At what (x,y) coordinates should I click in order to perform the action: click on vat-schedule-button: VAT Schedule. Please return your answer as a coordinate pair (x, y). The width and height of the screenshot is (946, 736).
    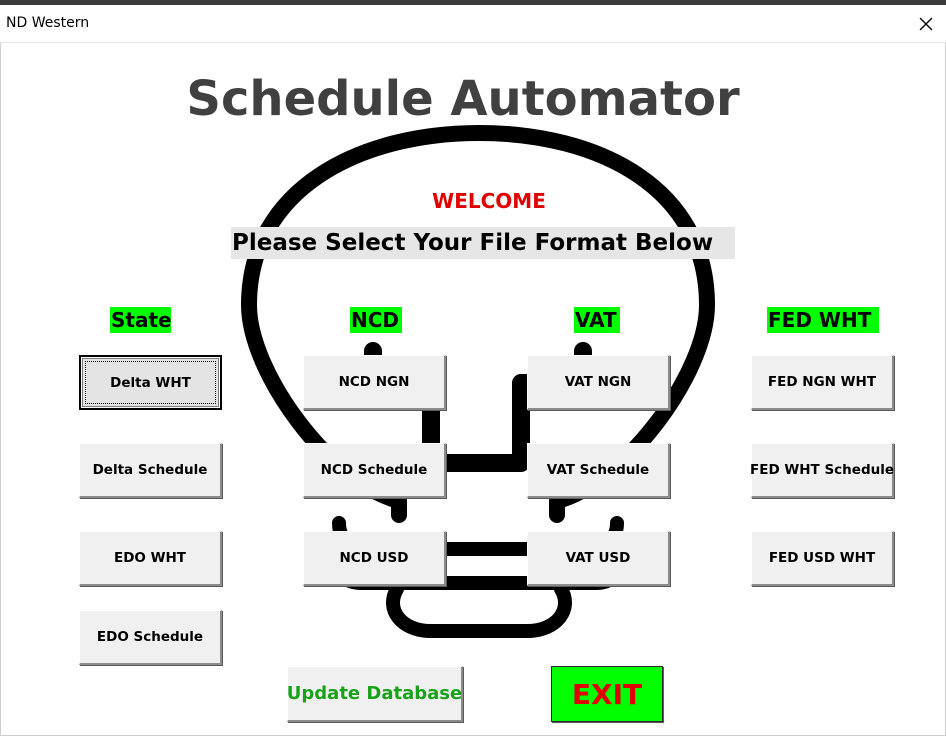
    Looking at the image, I should click on (598, 470).